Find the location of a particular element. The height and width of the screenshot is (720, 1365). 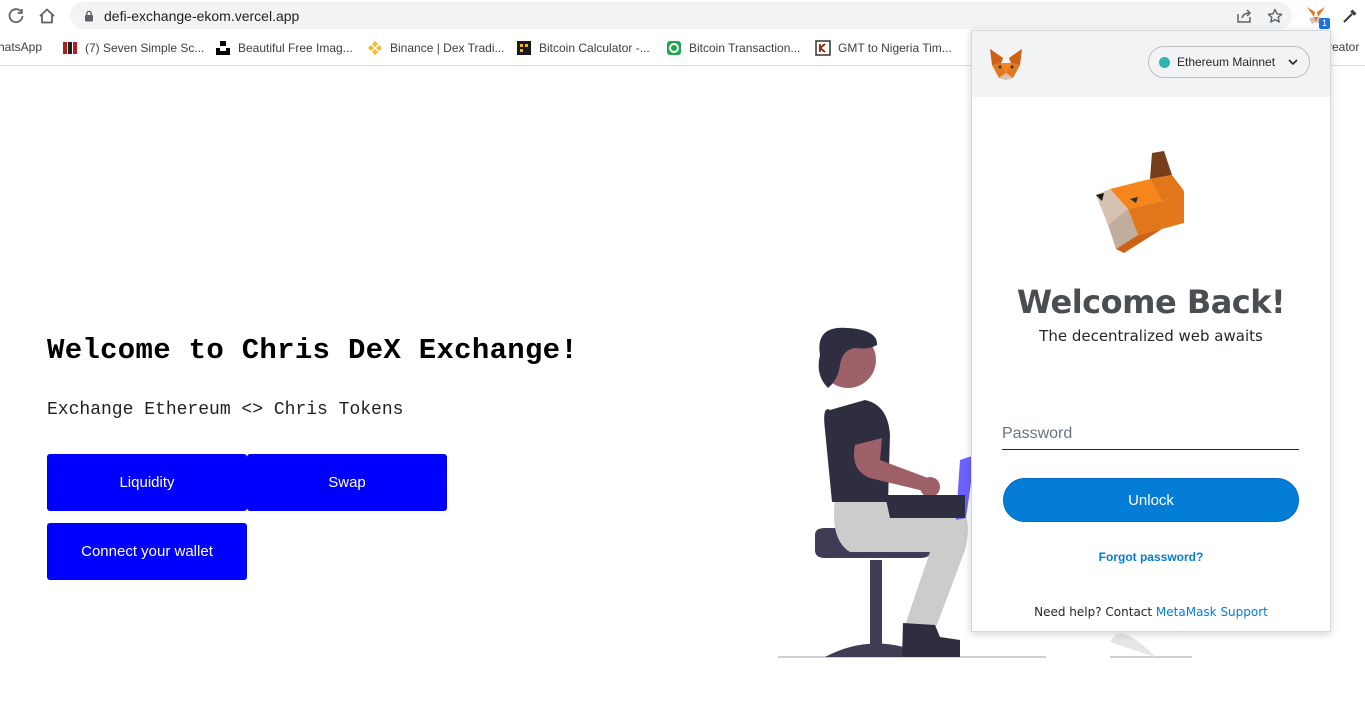

metamask-header: Ethereum Mainnet is located at coordinates (1151, 64).